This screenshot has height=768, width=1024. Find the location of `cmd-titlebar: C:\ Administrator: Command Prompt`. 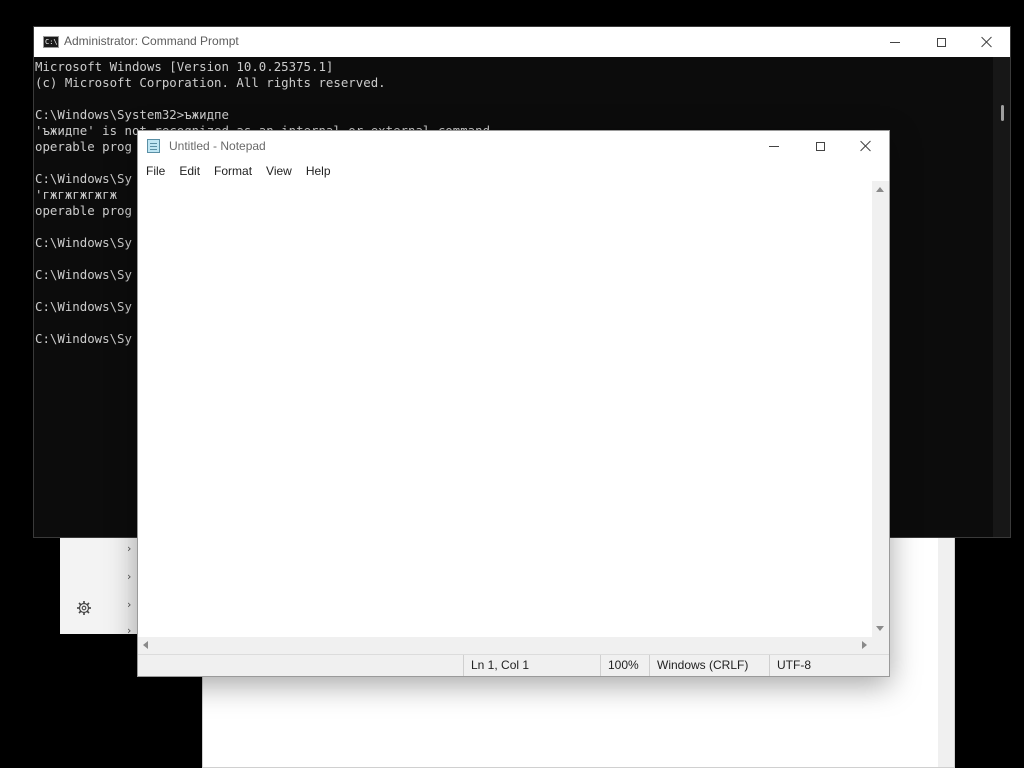

cmd-titlebar: C:\ Administrator: Command Prompt is located at coordinates (522, 42).